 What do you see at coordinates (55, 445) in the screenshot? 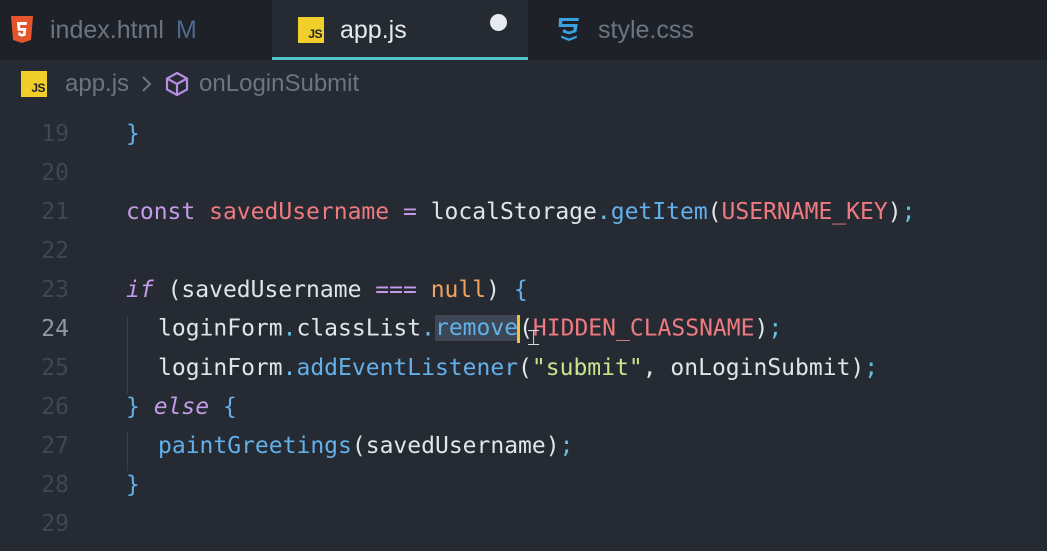
I see `line-number: 27` at bounding box center [55, 445].